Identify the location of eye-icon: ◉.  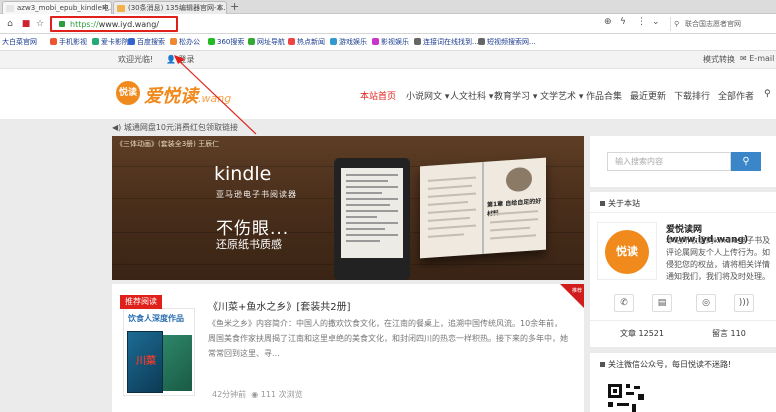
(255, 394).